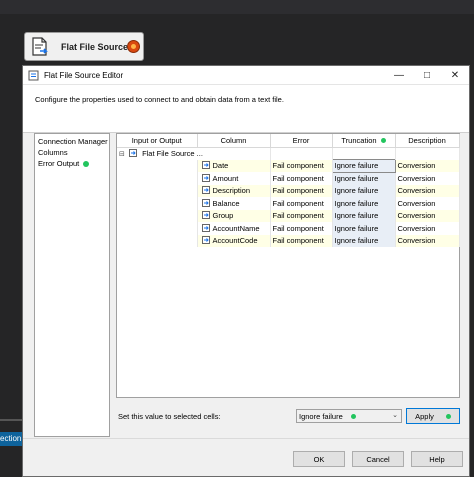 This screenshot has width=474, height=477. I want to click on apply-indicator-icon, so click(448, 416).